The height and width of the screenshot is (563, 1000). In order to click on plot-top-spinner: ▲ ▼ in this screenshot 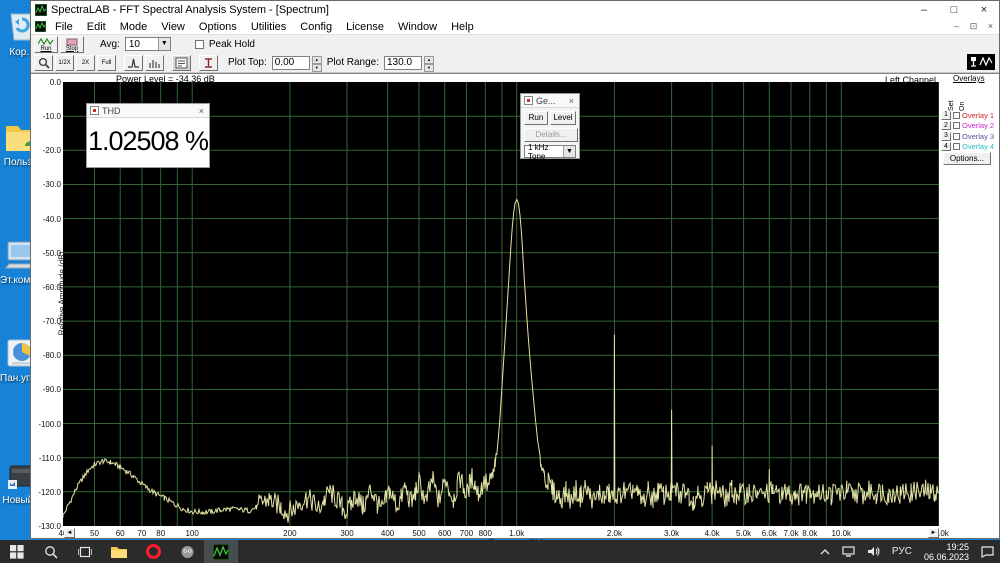, I will do `click(316, 63)`.